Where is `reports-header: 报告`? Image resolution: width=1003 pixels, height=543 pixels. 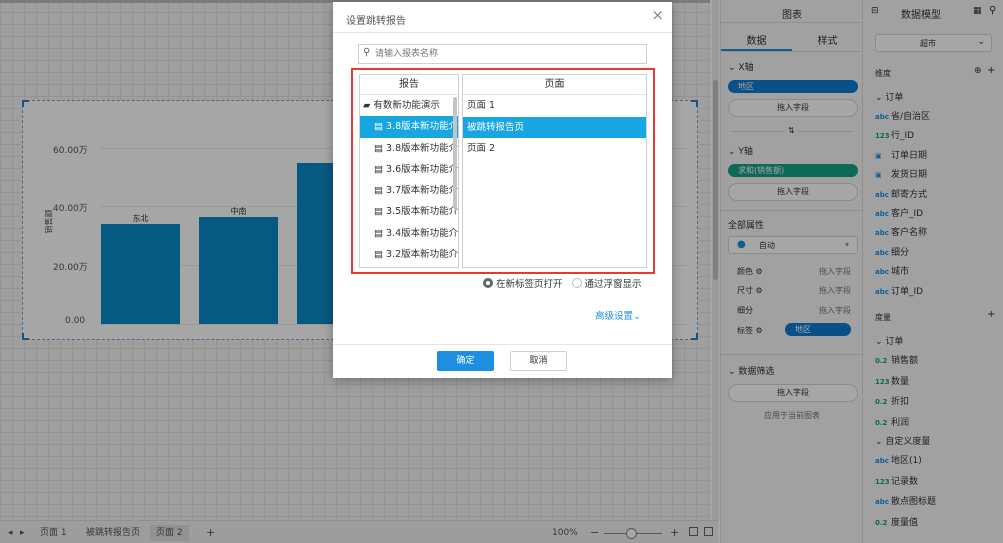 reports-header: 报告 is located at coordinates (409, 85).